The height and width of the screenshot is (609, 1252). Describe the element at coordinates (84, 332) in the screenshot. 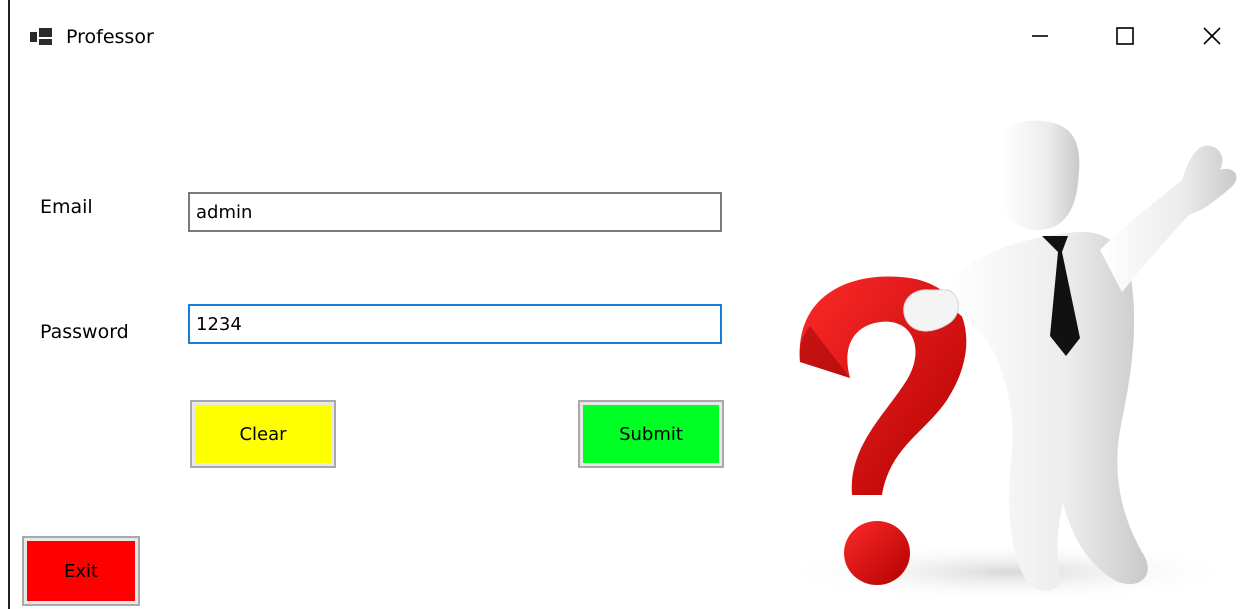

I see `password-label: Password` at that location.